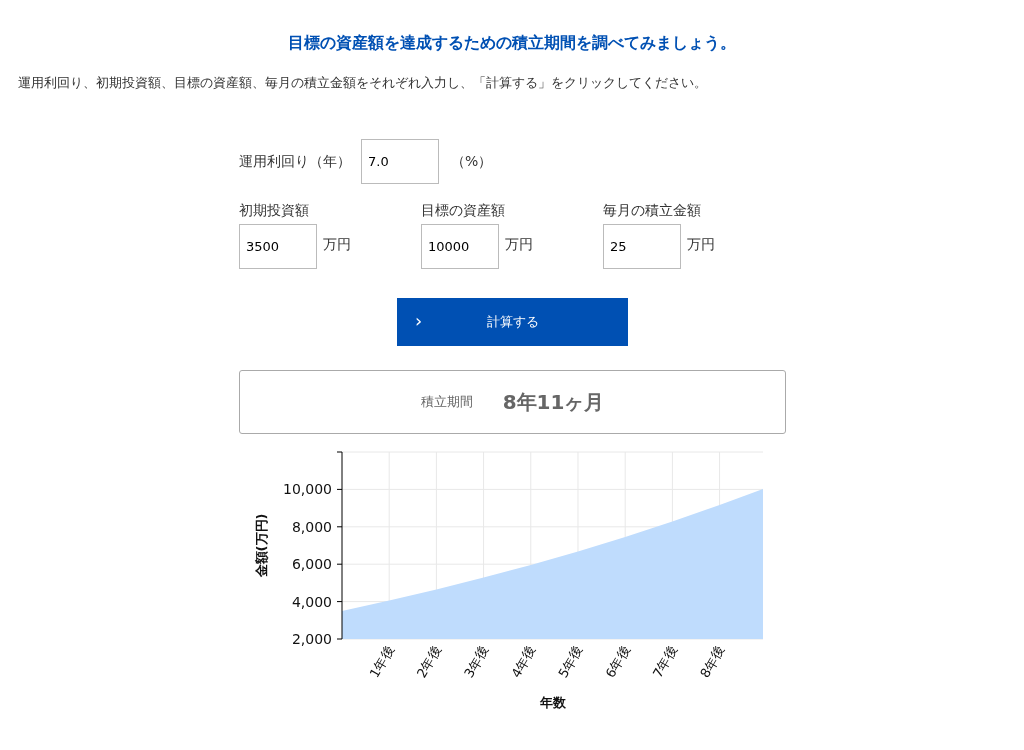  I want to click on y-tick-label: 4,000, so click(311, 601).